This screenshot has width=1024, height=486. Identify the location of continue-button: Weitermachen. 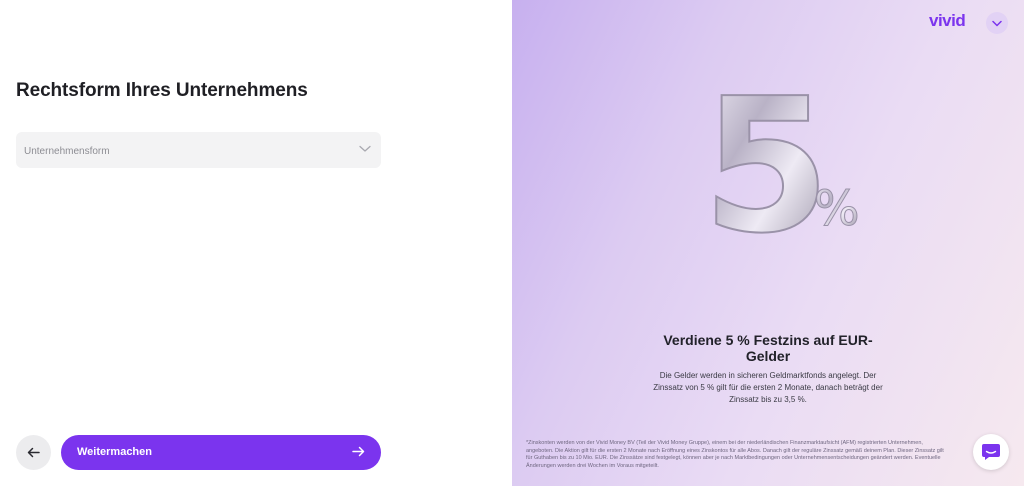
(221, 452).